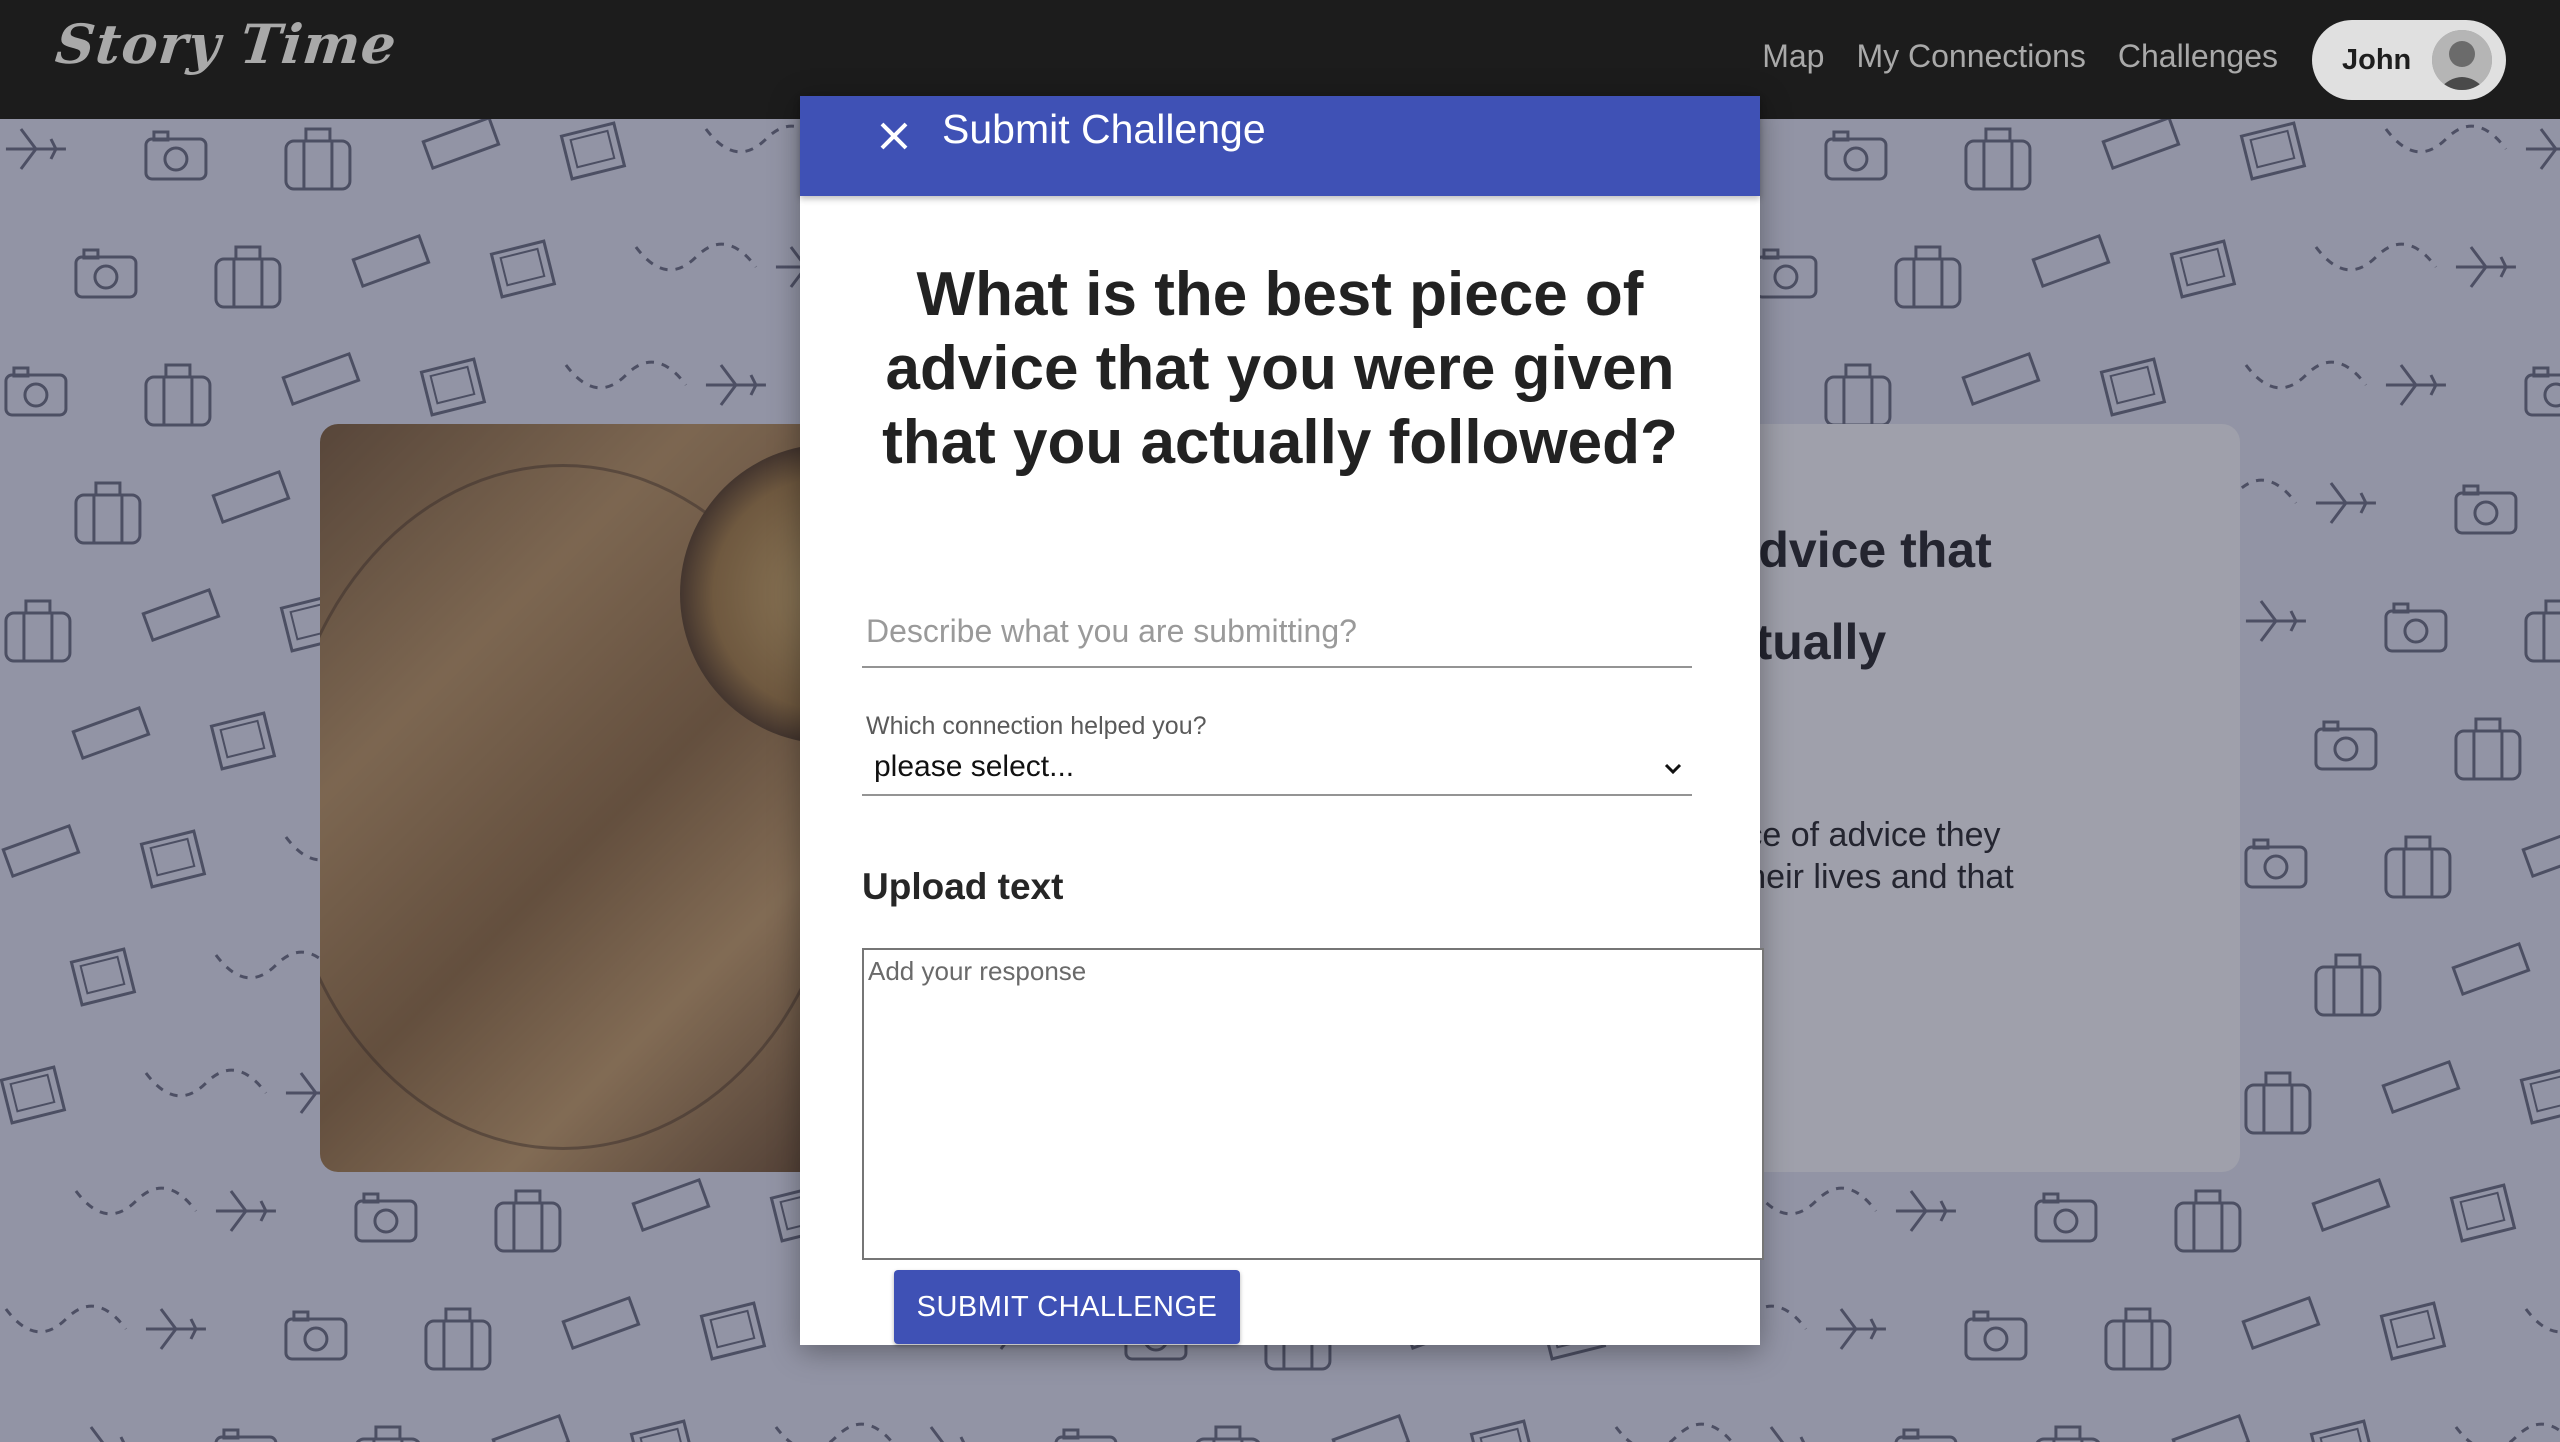 This screenshot has width=2560, height=1442. What do you see at coordinates (1970, 56) in the screenshot?
I see `nav-link-my-connections: My Connections` at bounding box center [1970, 56].